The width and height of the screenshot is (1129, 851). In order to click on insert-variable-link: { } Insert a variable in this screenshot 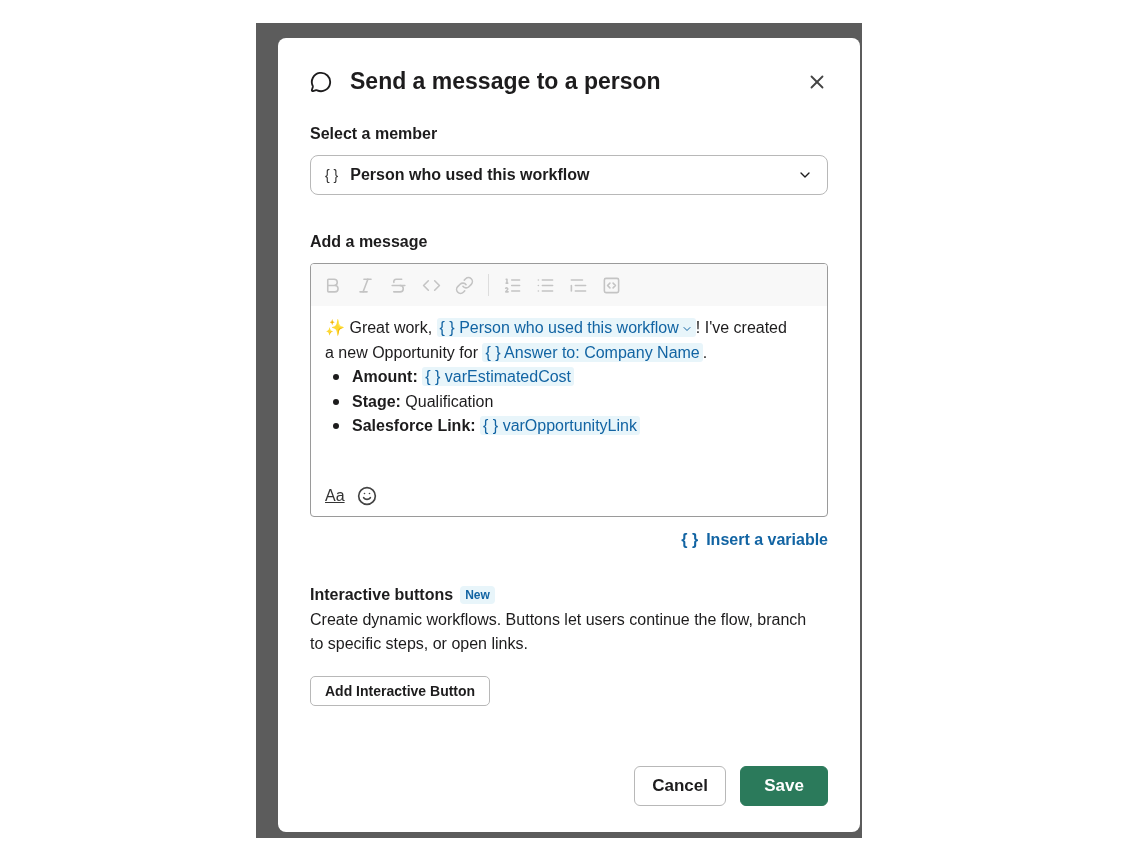, I will do `click(754, 540)`.